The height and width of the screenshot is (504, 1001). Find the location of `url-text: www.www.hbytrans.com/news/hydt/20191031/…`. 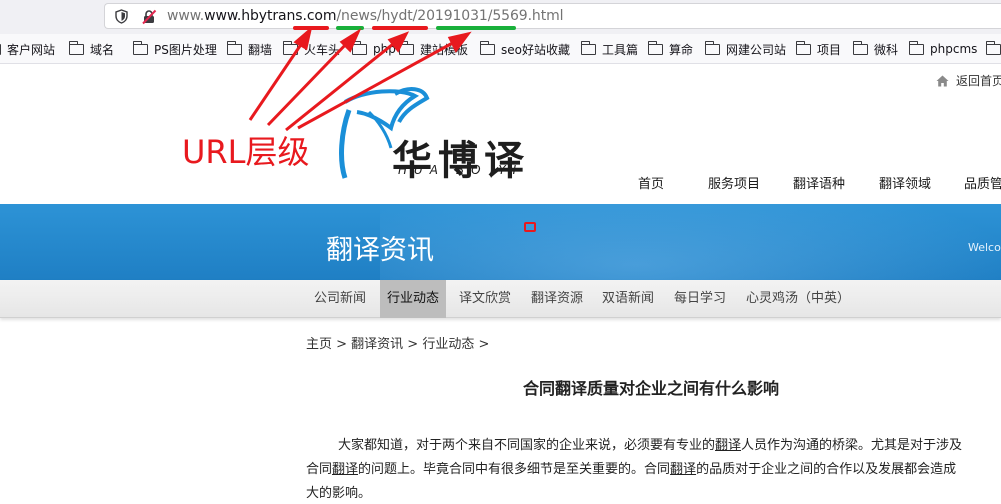

url-text: www.www.hbytrans.com/news/hydt/20191031/… is located at coordinates (365, 16).